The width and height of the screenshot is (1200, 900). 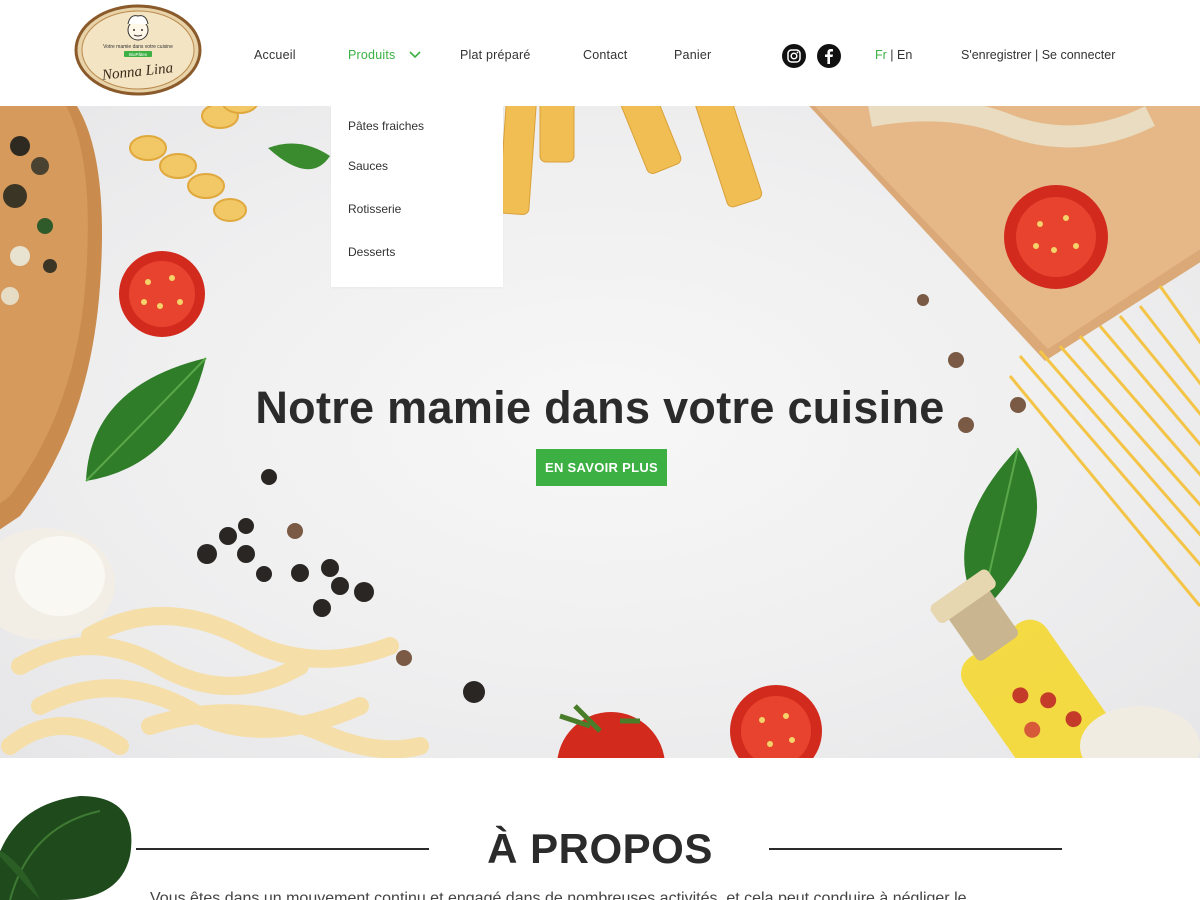 What do you see at coordinates (138, 54) in the screenshot?
I see `logo-badge: BioPâtes` at bounding box center [138, 54].